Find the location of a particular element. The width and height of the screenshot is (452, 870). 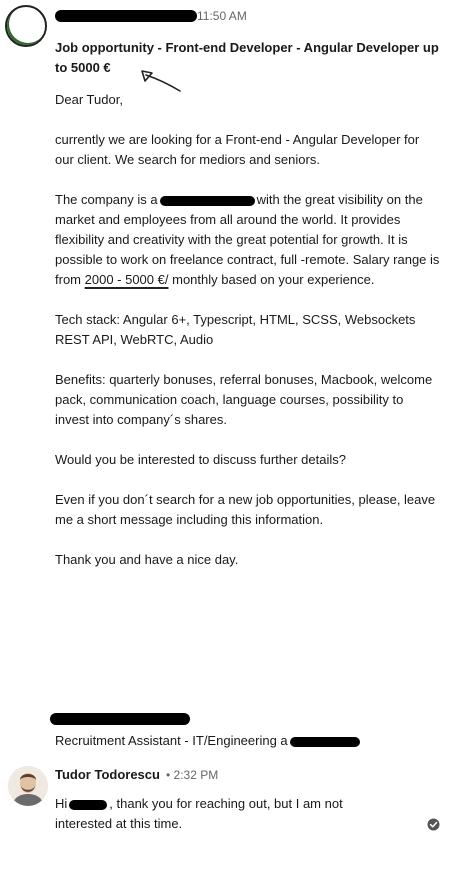

user-avatar is located at coordinates (28, 786).